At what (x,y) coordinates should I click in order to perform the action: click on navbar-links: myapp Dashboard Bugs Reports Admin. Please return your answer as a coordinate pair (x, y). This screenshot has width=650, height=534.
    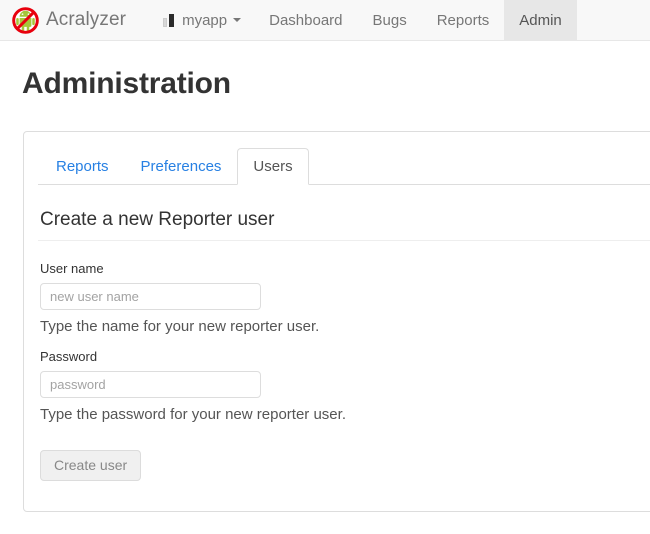
    Looking at the image, I should click on (362, 20).